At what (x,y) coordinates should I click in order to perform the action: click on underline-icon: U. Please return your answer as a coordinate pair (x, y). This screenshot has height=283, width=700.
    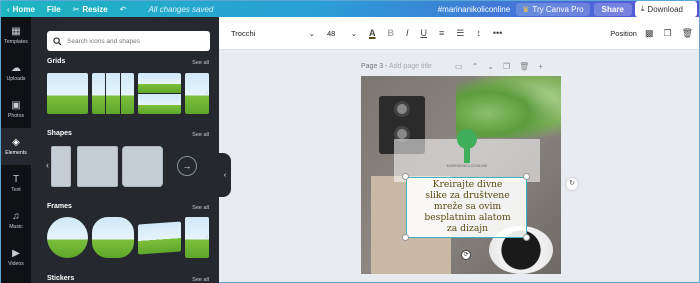
    Looking at the image, I should click on (424, 33).